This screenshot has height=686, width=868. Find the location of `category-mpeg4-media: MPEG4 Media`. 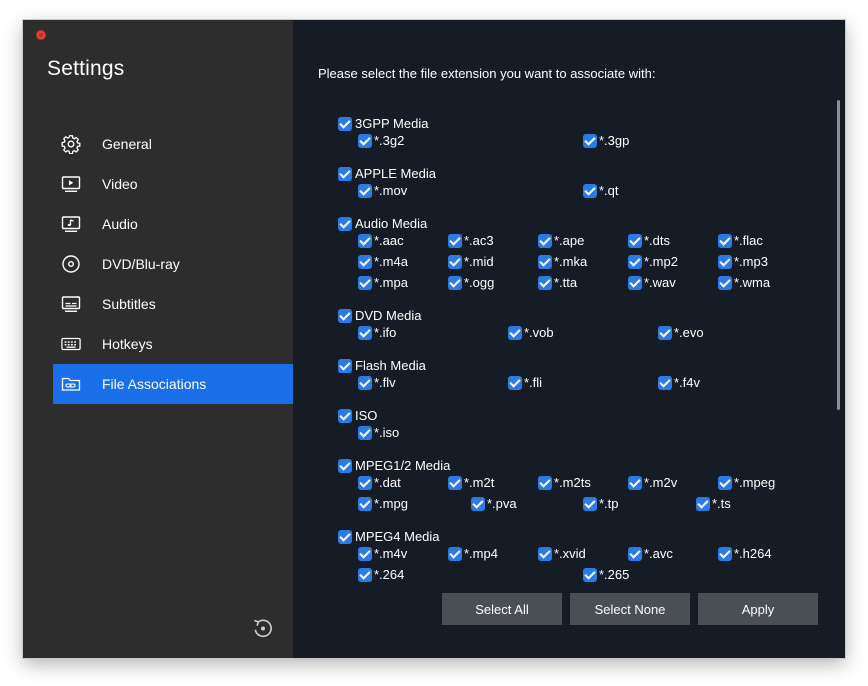

category-mpeg4-media: MPEG4 Media is located at coordinates (389, 536).